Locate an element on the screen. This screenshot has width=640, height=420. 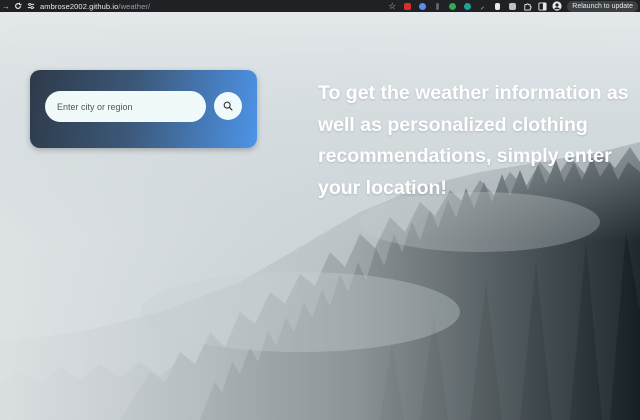
notes-extension-icon is located at coordinates (512, 6).